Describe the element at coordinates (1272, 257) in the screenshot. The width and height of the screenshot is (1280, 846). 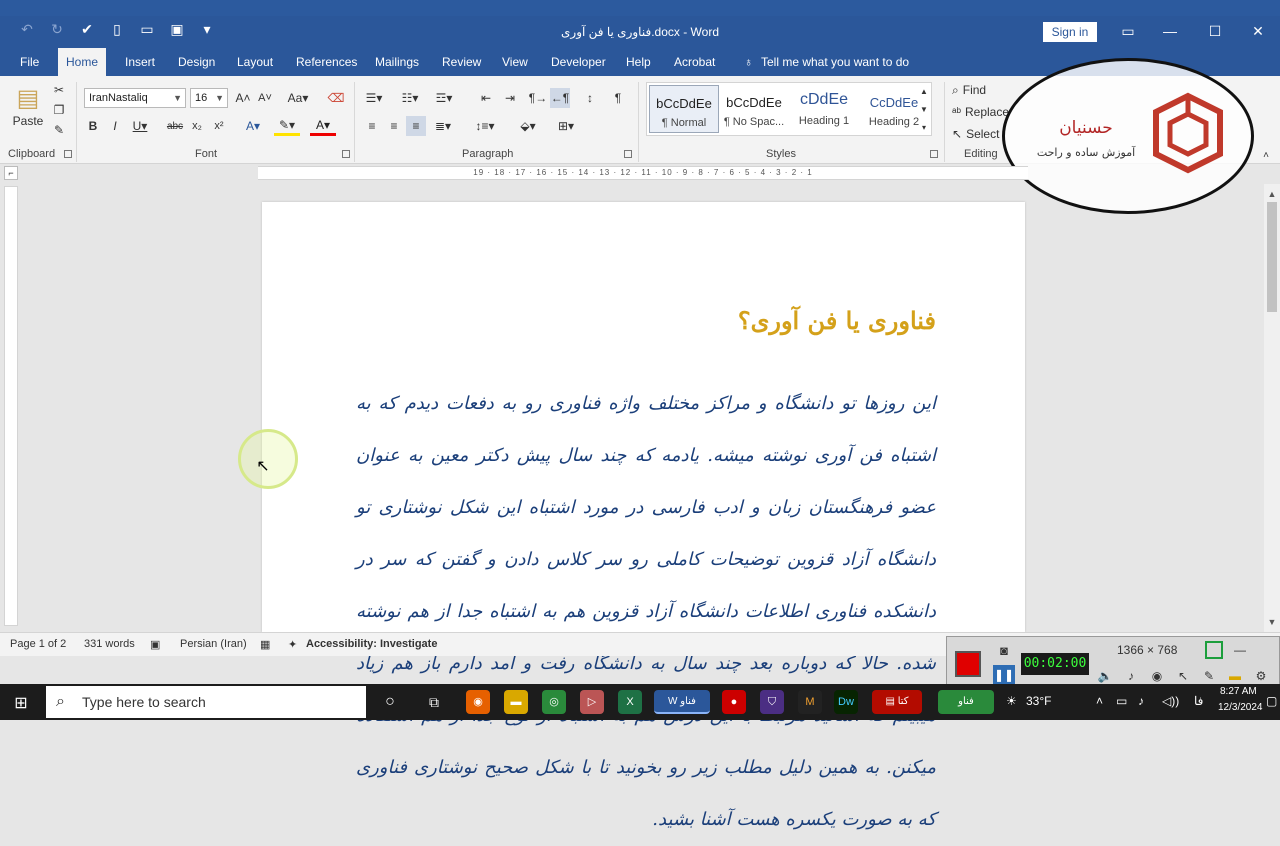
I see `scrollbar-thumb` at that location.